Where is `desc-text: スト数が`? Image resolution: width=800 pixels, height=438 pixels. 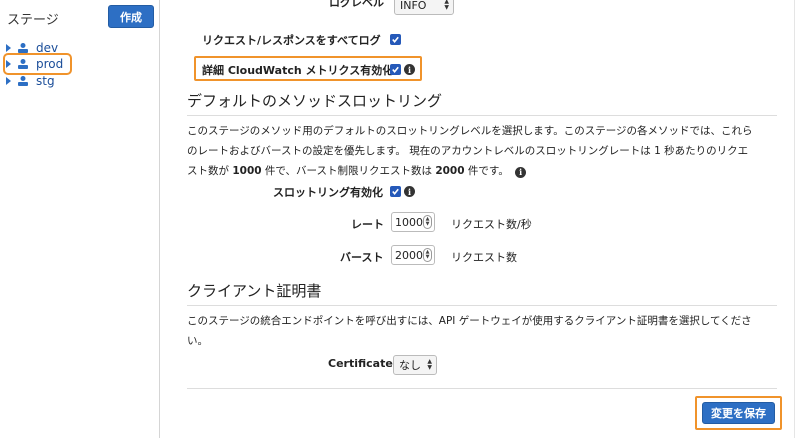 desc-text: スト数が is located at coordinates (210, 171).